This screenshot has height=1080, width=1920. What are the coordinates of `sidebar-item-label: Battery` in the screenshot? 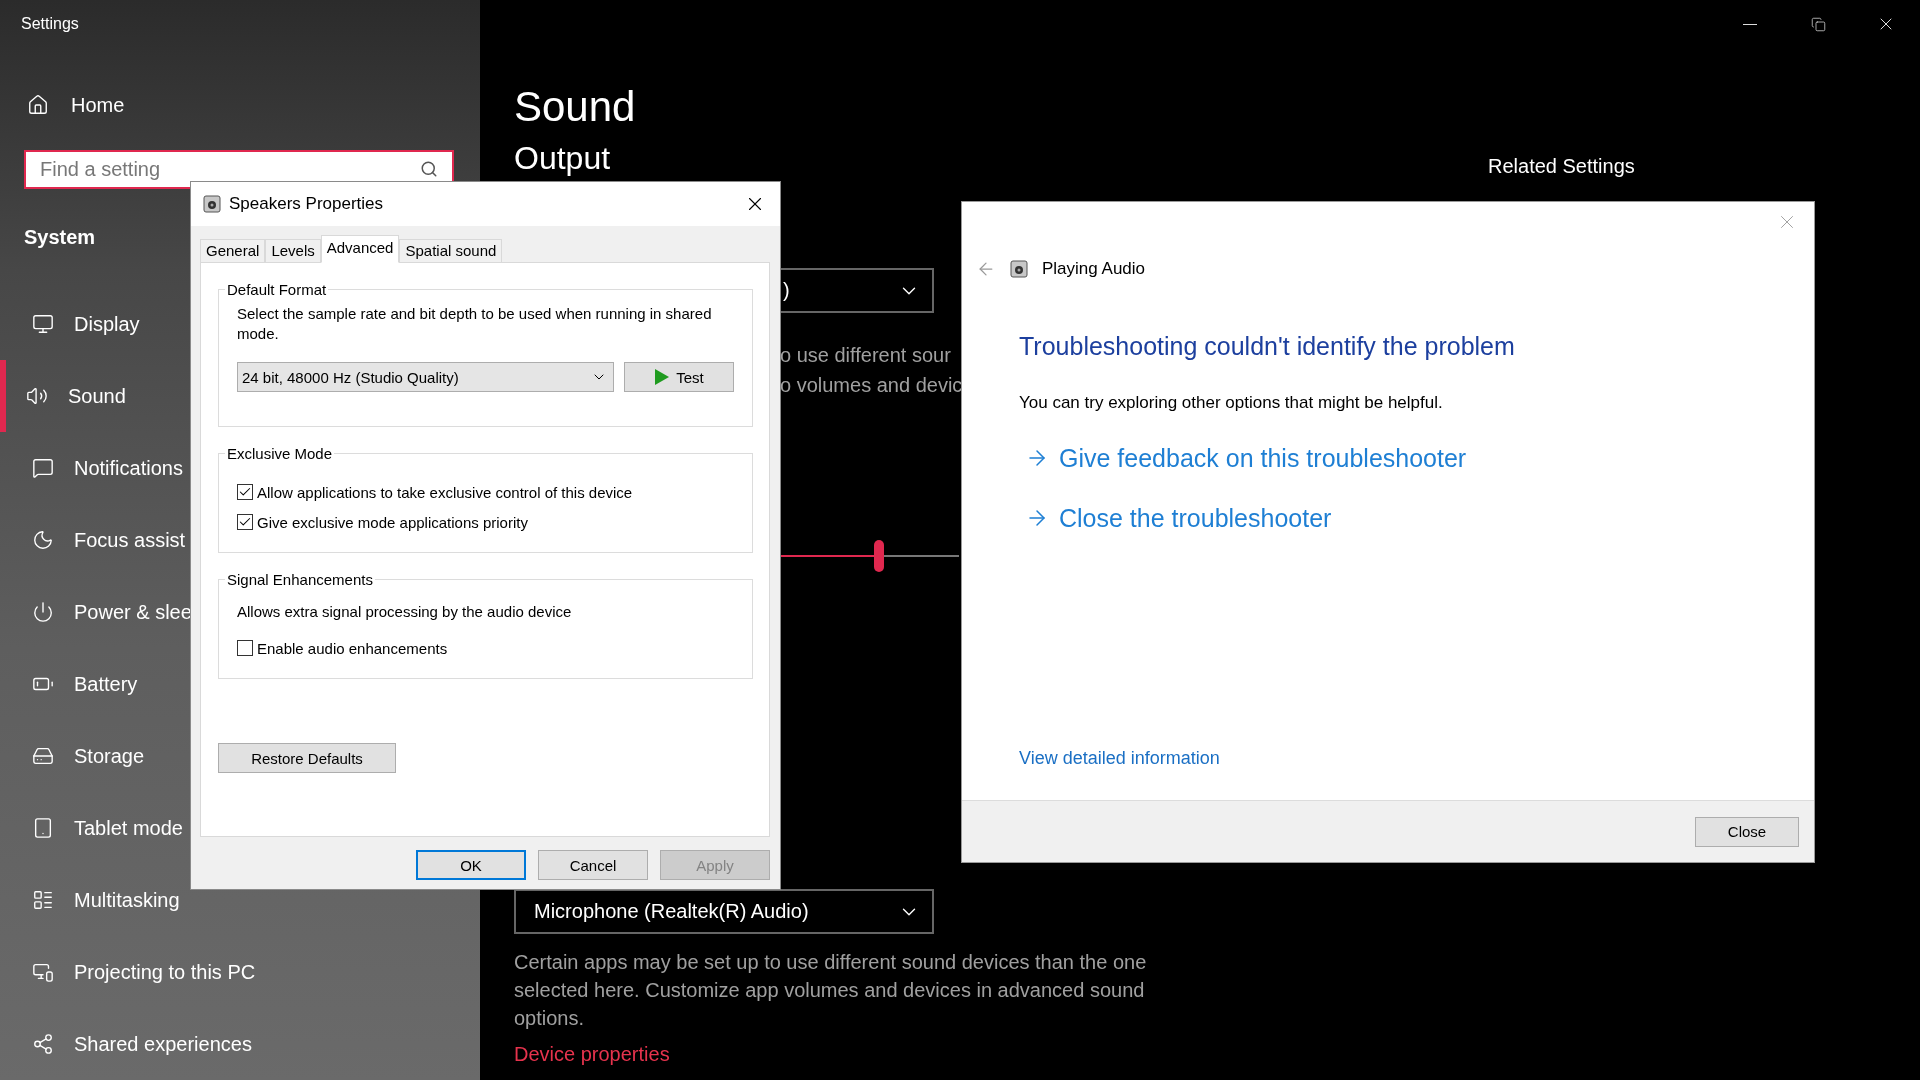 It's located at (106, 684).